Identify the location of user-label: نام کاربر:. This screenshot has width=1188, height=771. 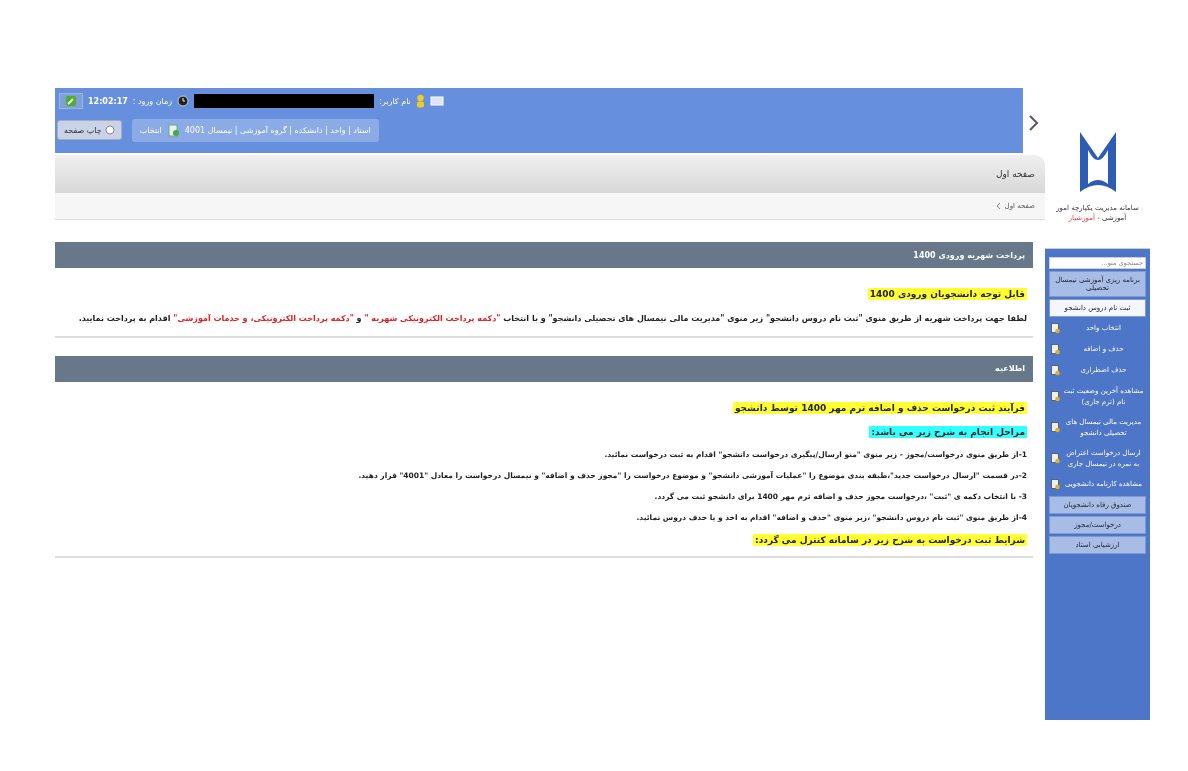
(395, 101).